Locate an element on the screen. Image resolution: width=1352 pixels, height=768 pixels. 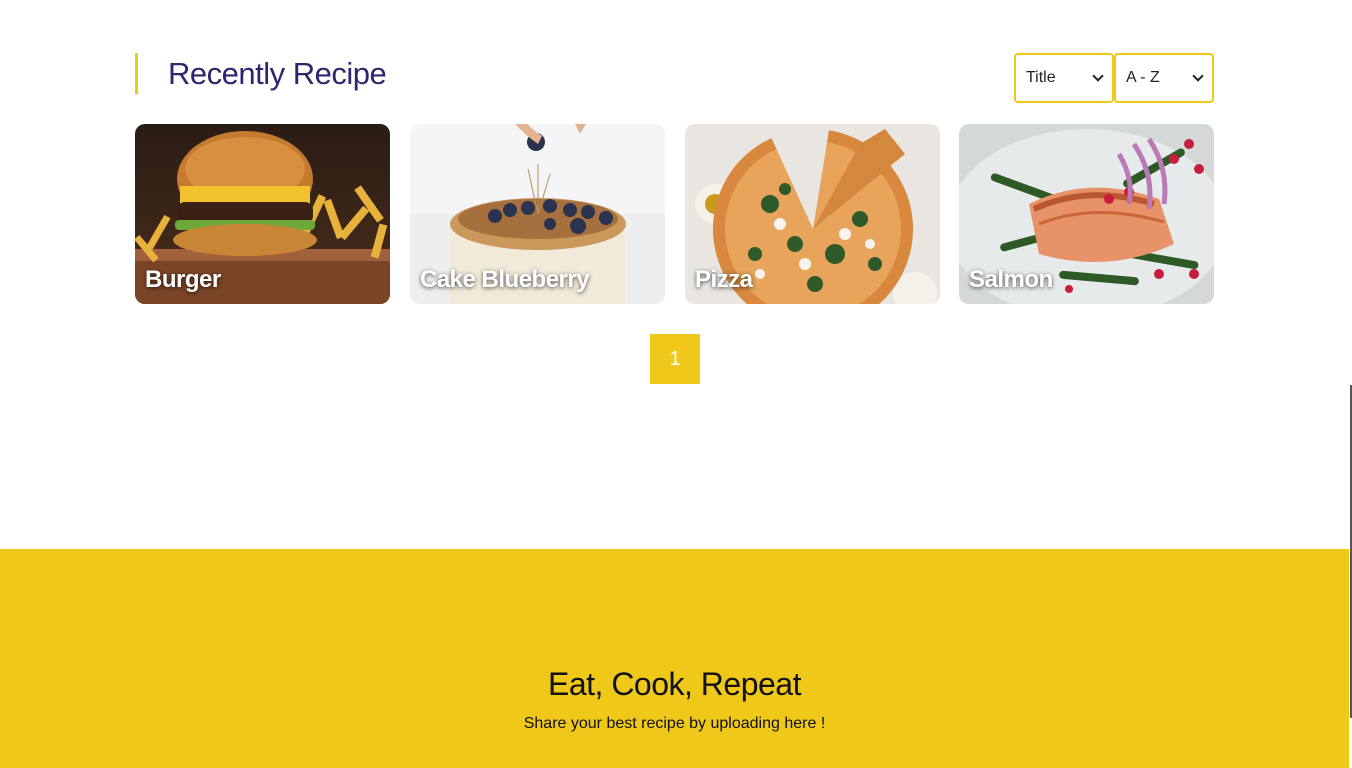
recipe-card: Salmon is located at coordinates (1086, 214).